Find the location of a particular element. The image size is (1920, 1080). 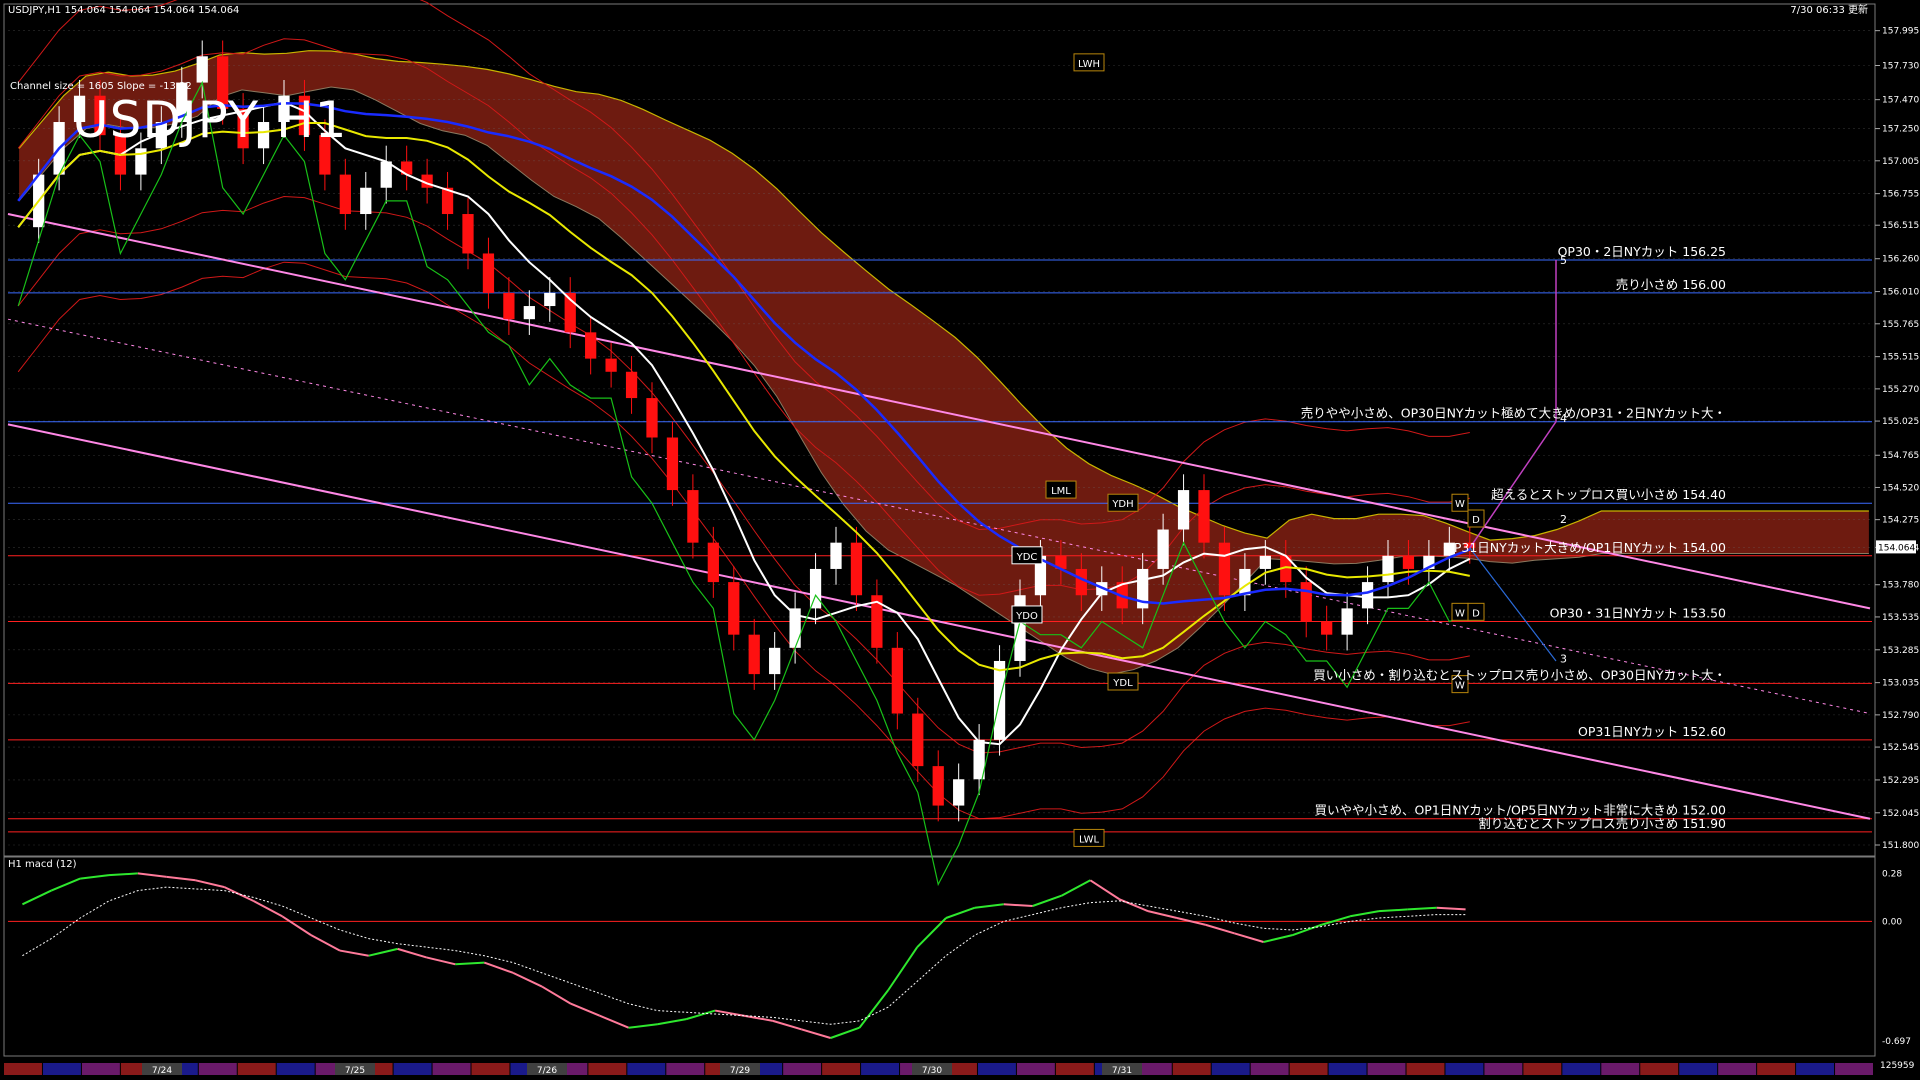

price-tick-label-23: 152.295 is located at coordinates (1900, 781).